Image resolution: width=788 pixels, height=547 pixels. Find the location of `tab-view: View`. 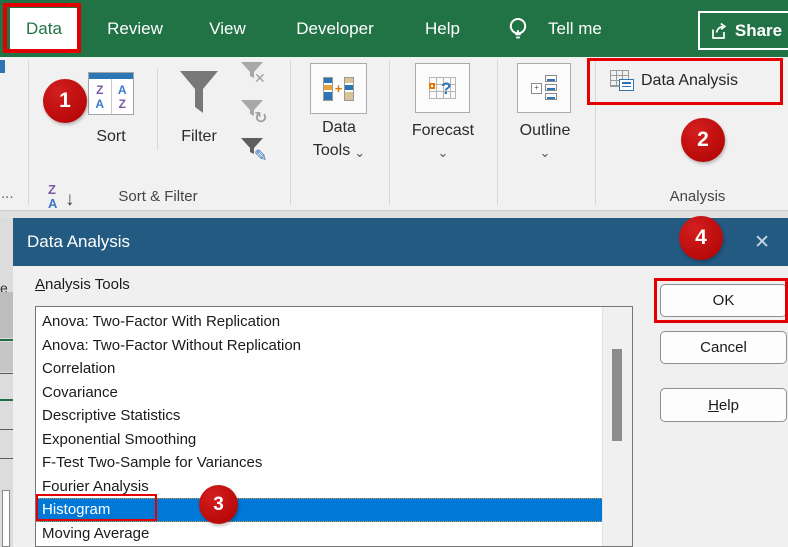

tab-view: View is located at coordinates (227, 29).